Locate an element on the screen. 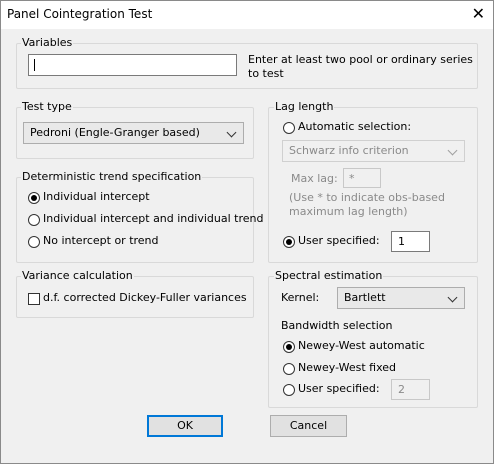 The image size is (494, 464). max-lag-input: * is located at coordinates (362, 178).